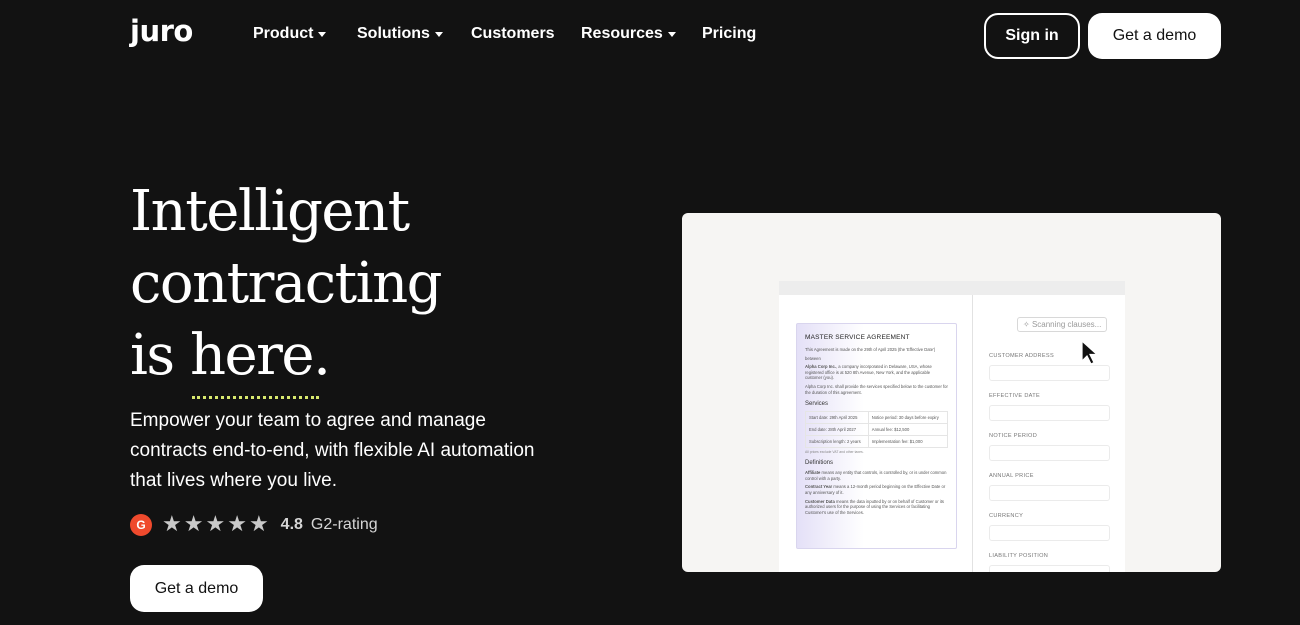  I want to click on app-toolbar, so click(952, 288).